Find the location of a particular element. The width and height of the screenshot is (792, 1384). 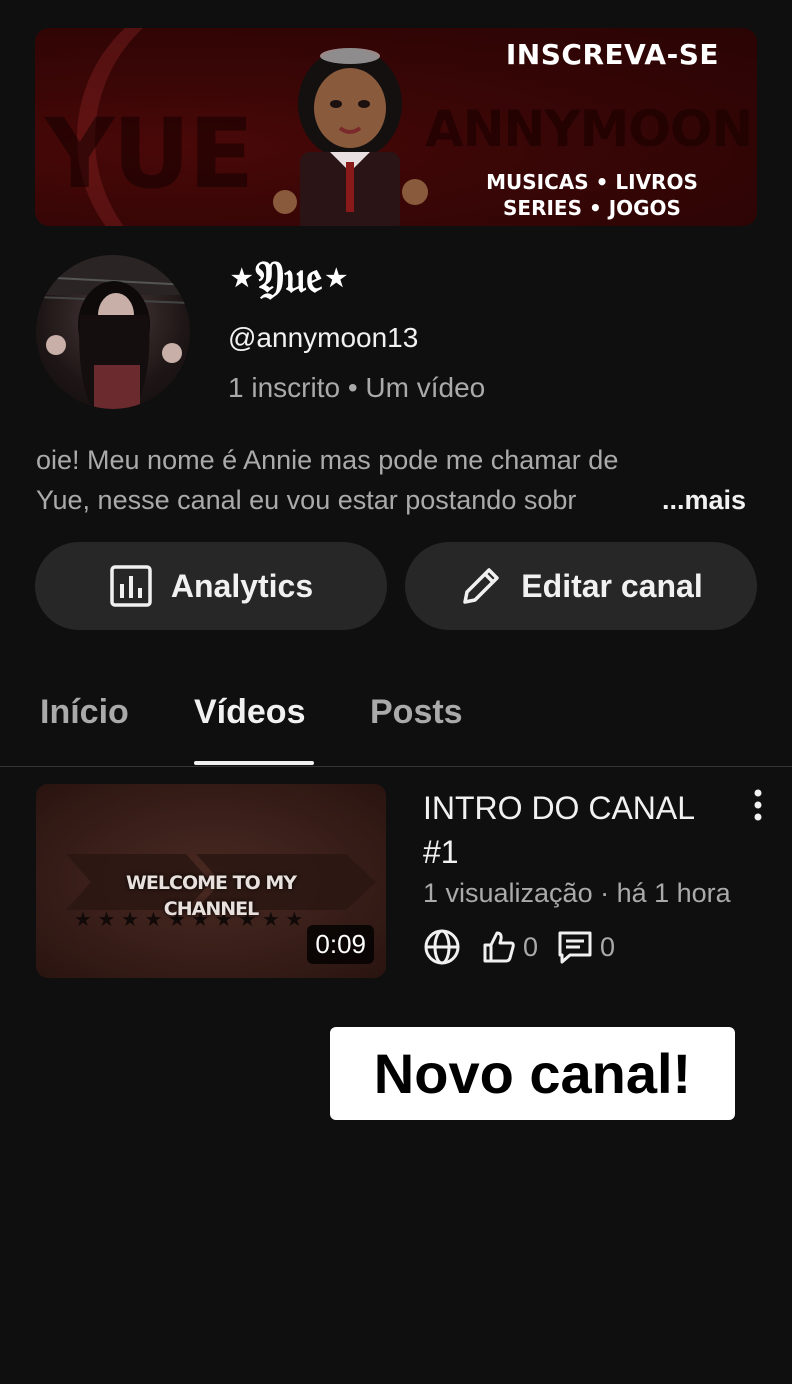

channel-name: ⋆𝔜𝔲𝔢⋆ is located at coordinates (289, 277).